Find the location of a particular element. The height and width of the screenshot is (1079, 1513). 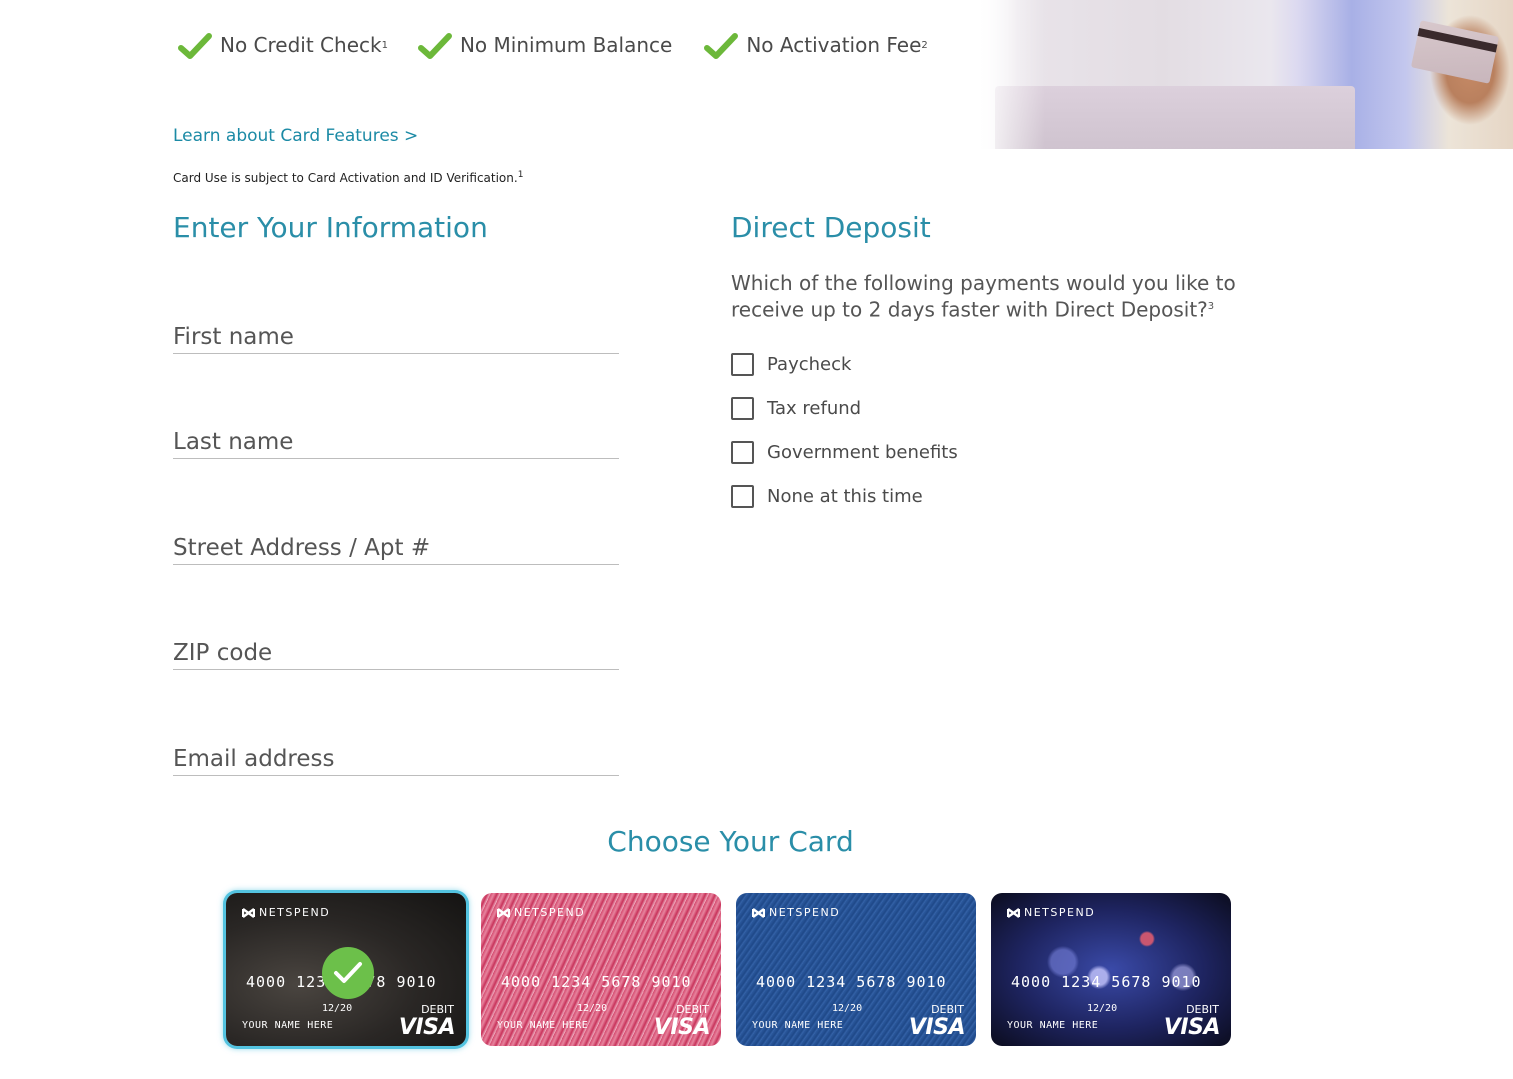

checkbox-none: None at this time is located at coordinates (844, 496).